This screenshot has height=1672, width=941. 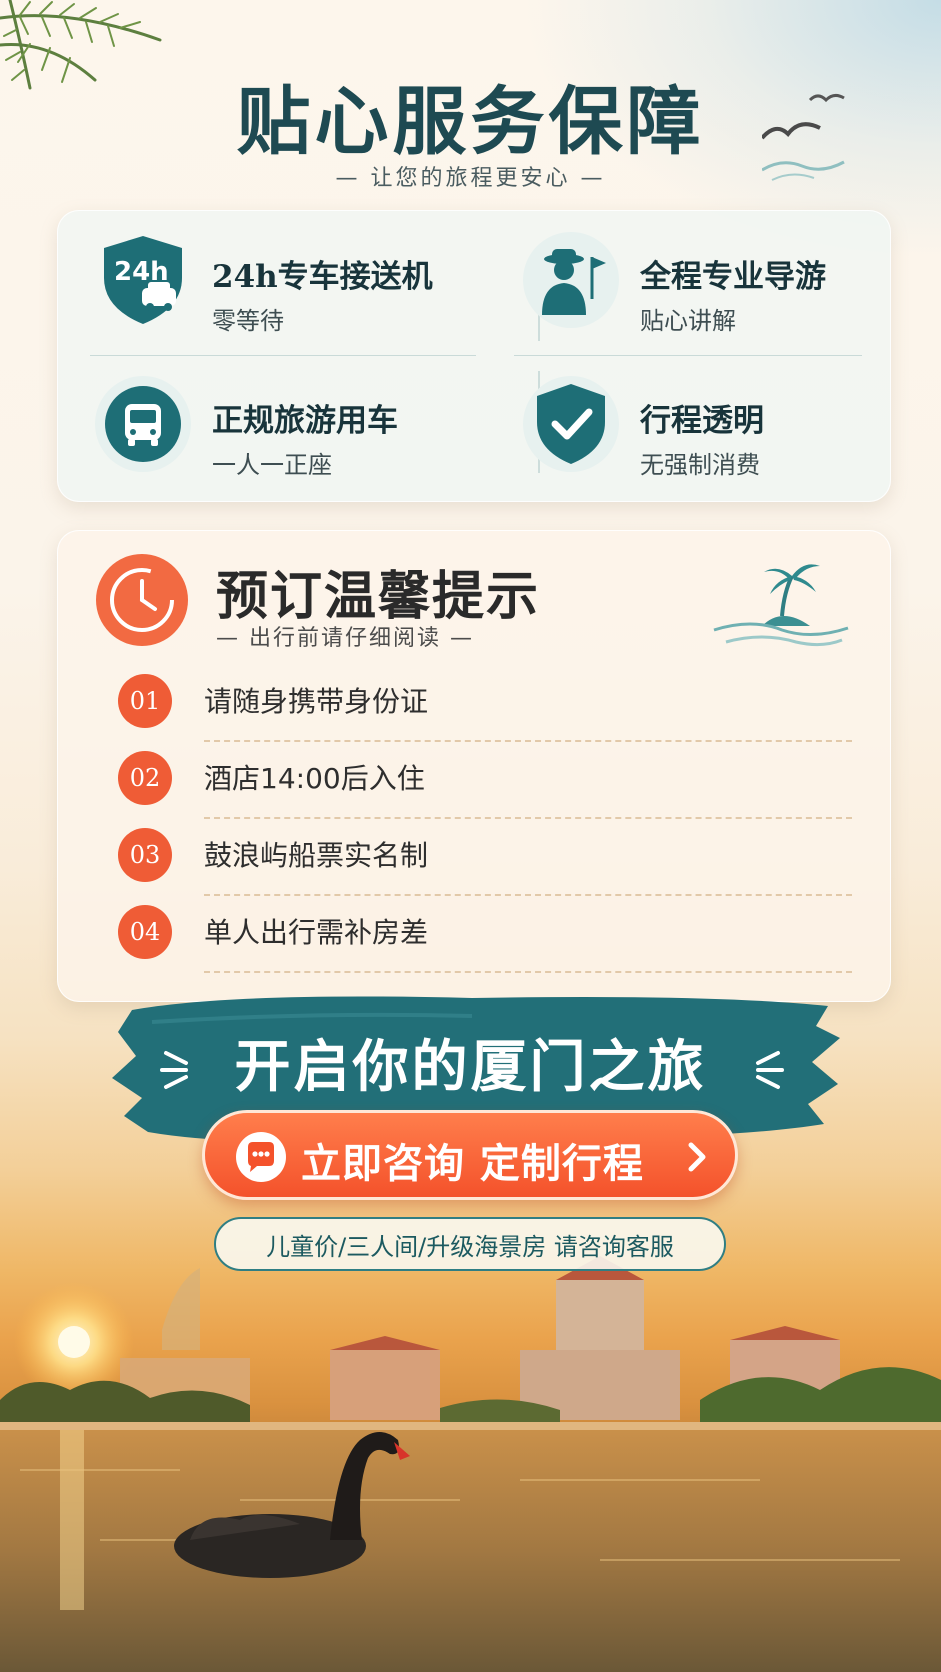 What do you see at coordinates (485, 781) in the screenshot?
I see `tip-item: 02 酒店14:00后入住` at bounding box center [485, 781].